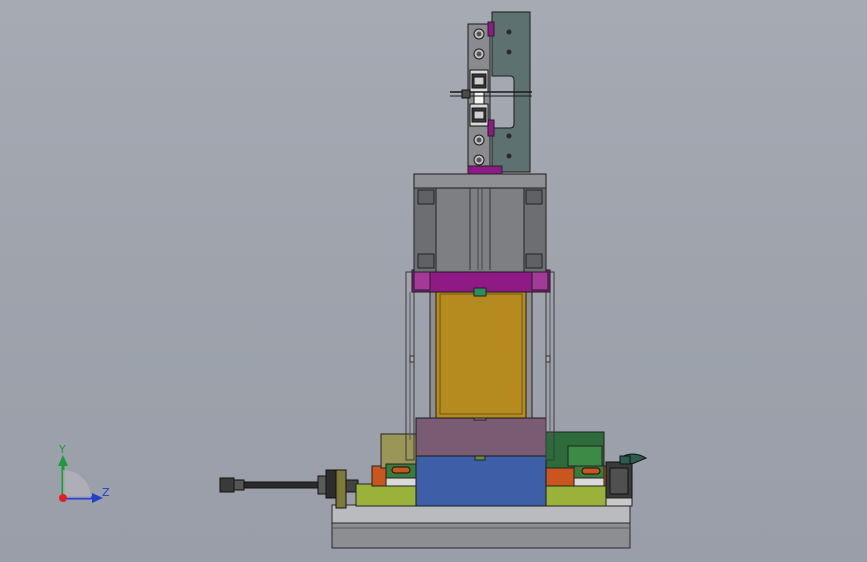 The image size is (867, 562). Describe the element at coordinates (62, 449) in the screenshot. I see `triad-y-label: Y` at that location.